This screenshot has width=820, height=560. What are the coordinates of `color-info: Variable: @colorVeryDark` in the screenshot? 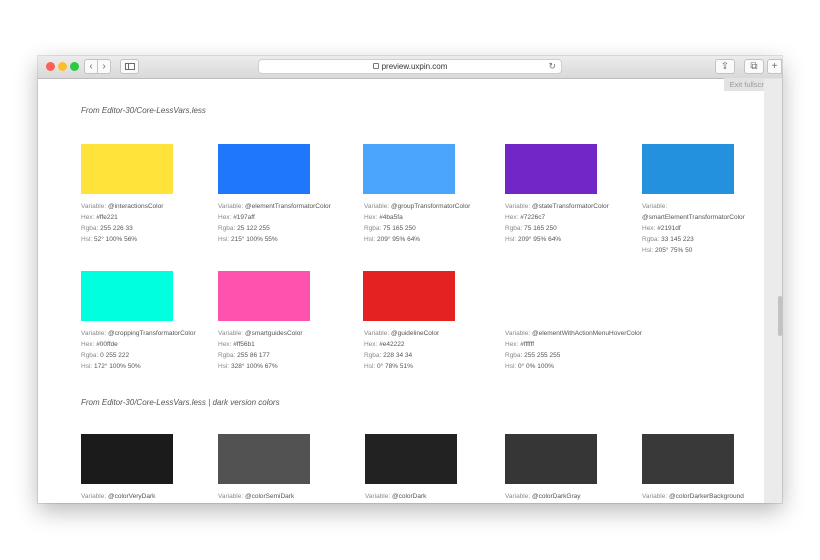 It's located at (118, 496).